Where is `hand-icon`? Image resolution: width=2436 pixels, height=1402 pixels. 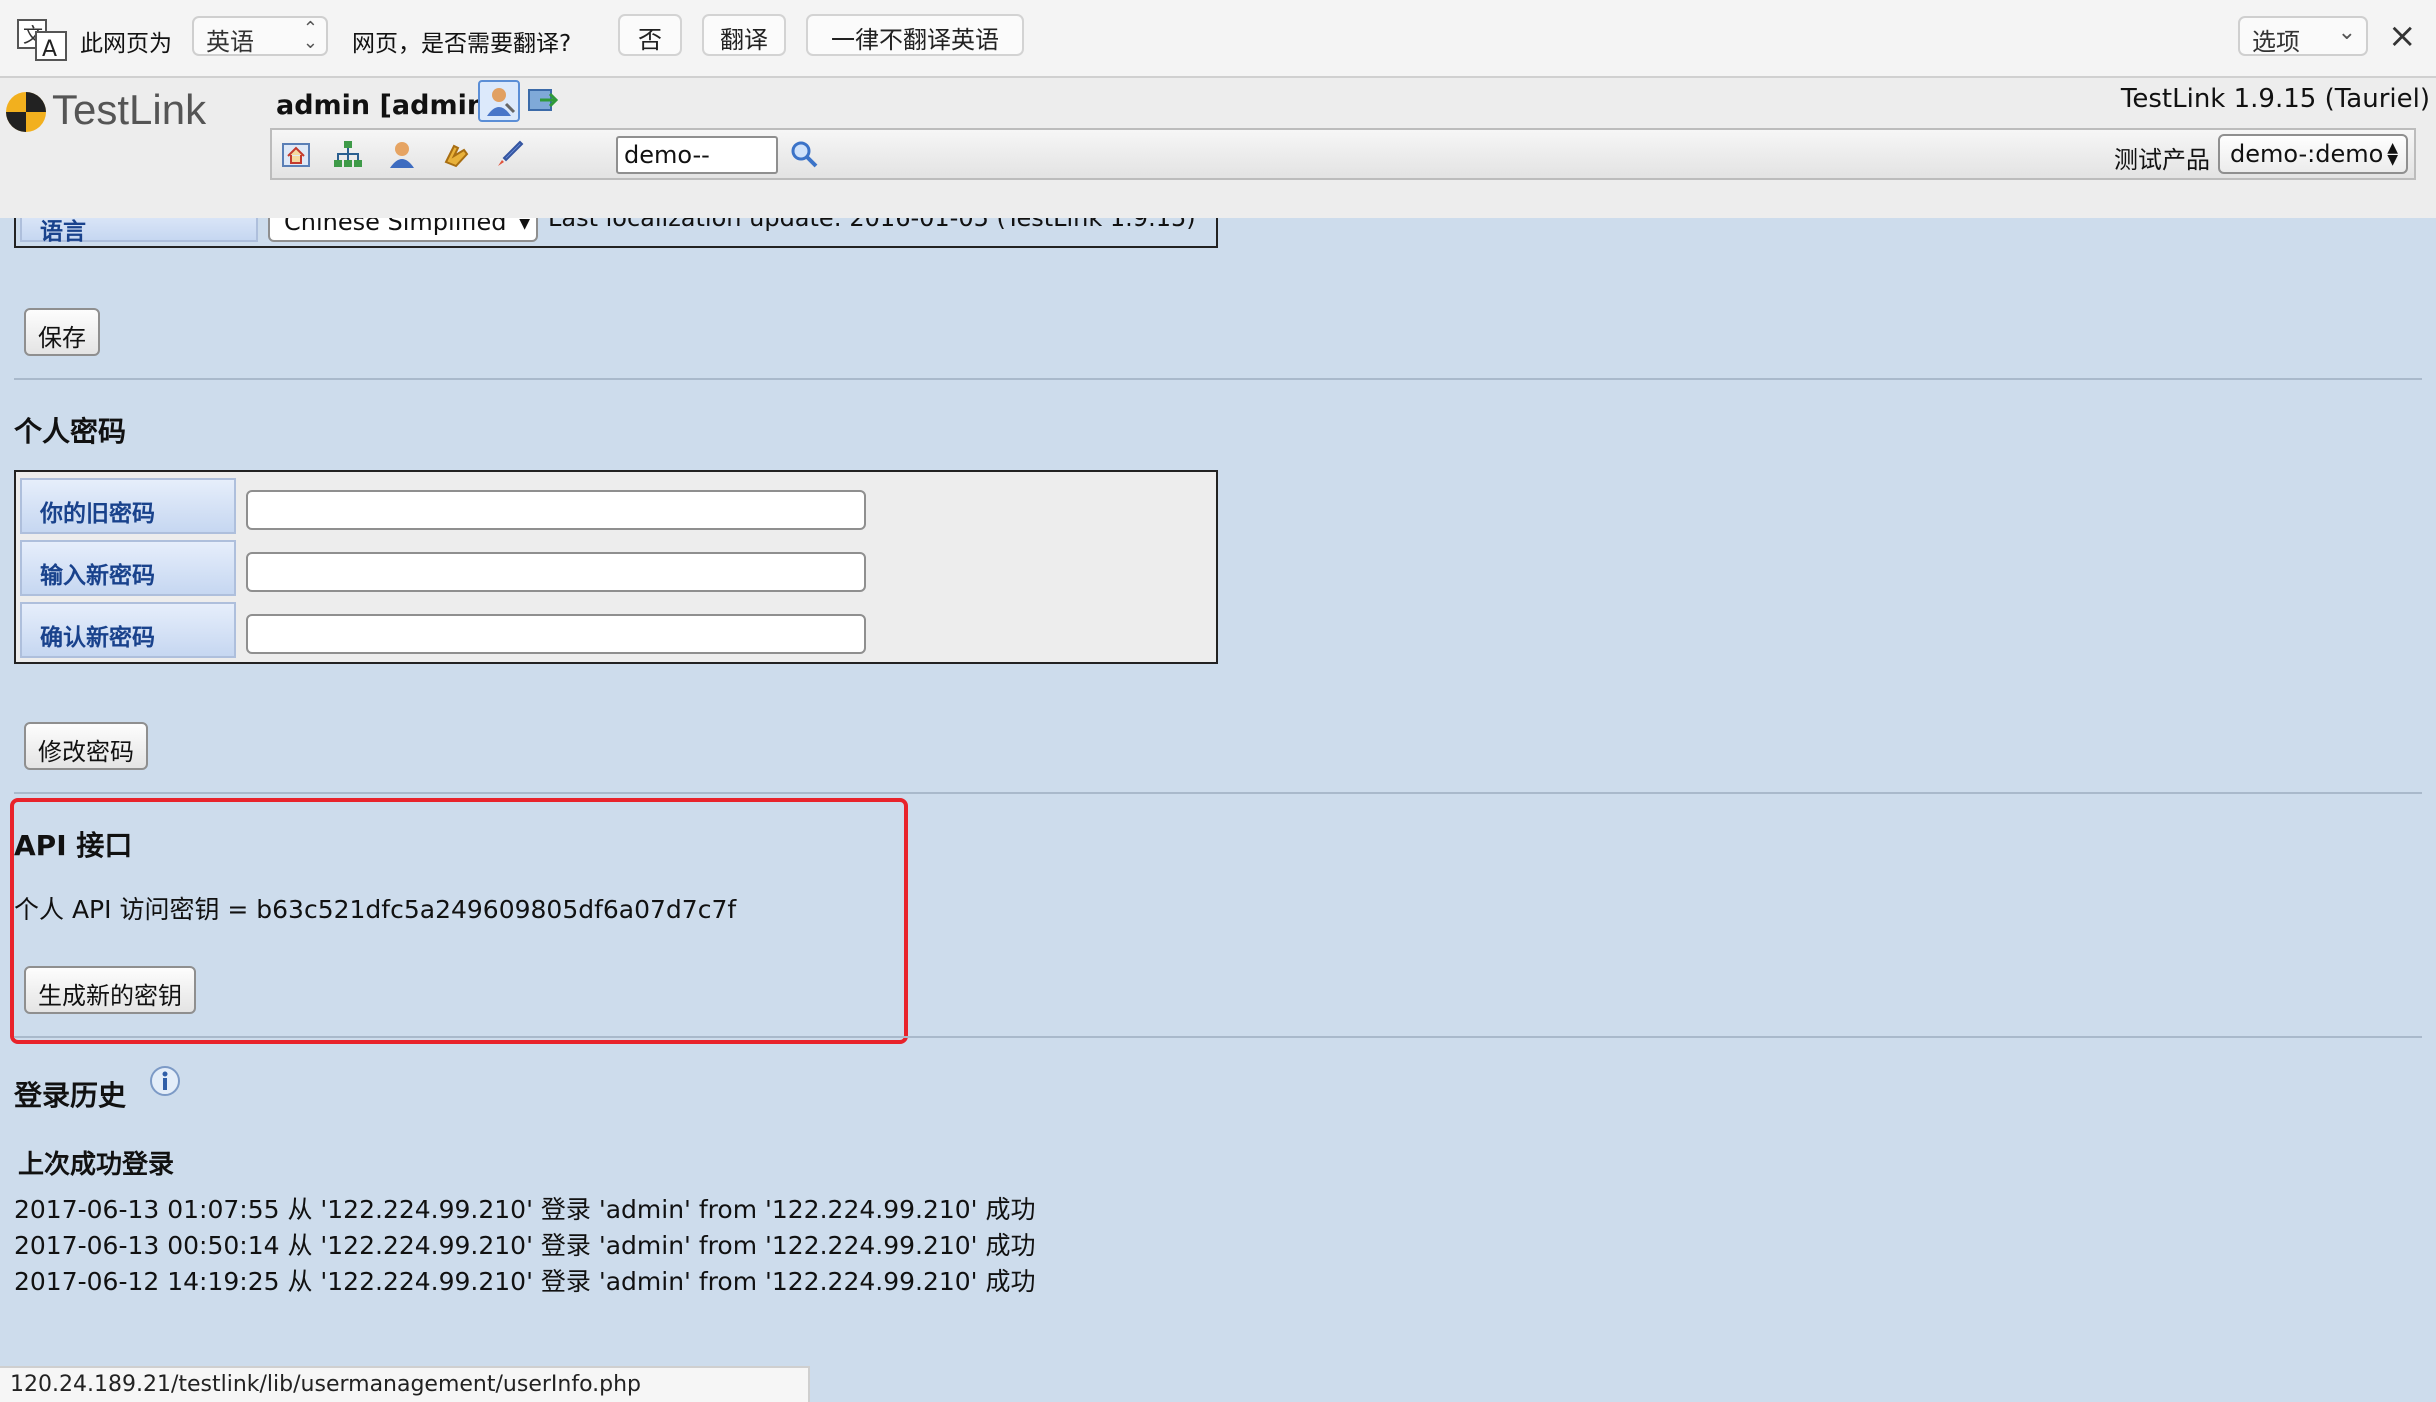 hand-icon is located at coordinates (456, 154).